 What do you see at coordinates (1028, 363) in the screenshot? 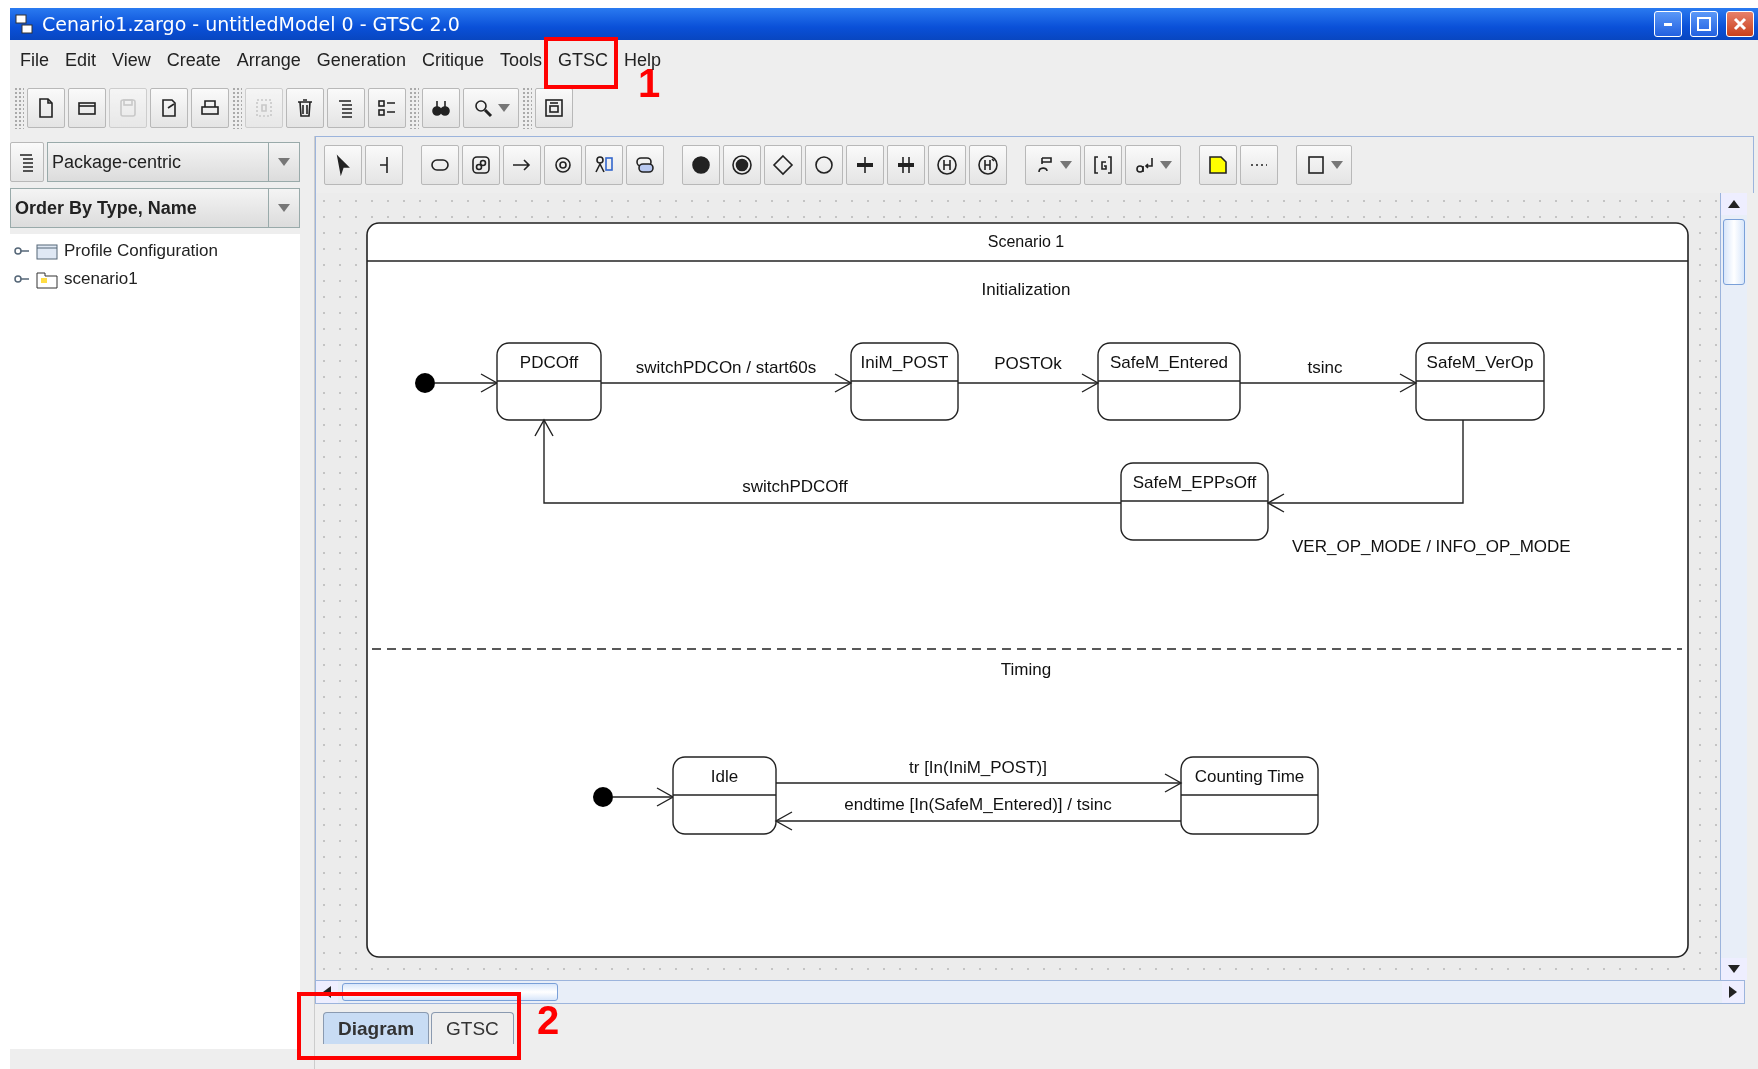
I see `transition-label: POSTOk` at bounding box center [1028, 363].